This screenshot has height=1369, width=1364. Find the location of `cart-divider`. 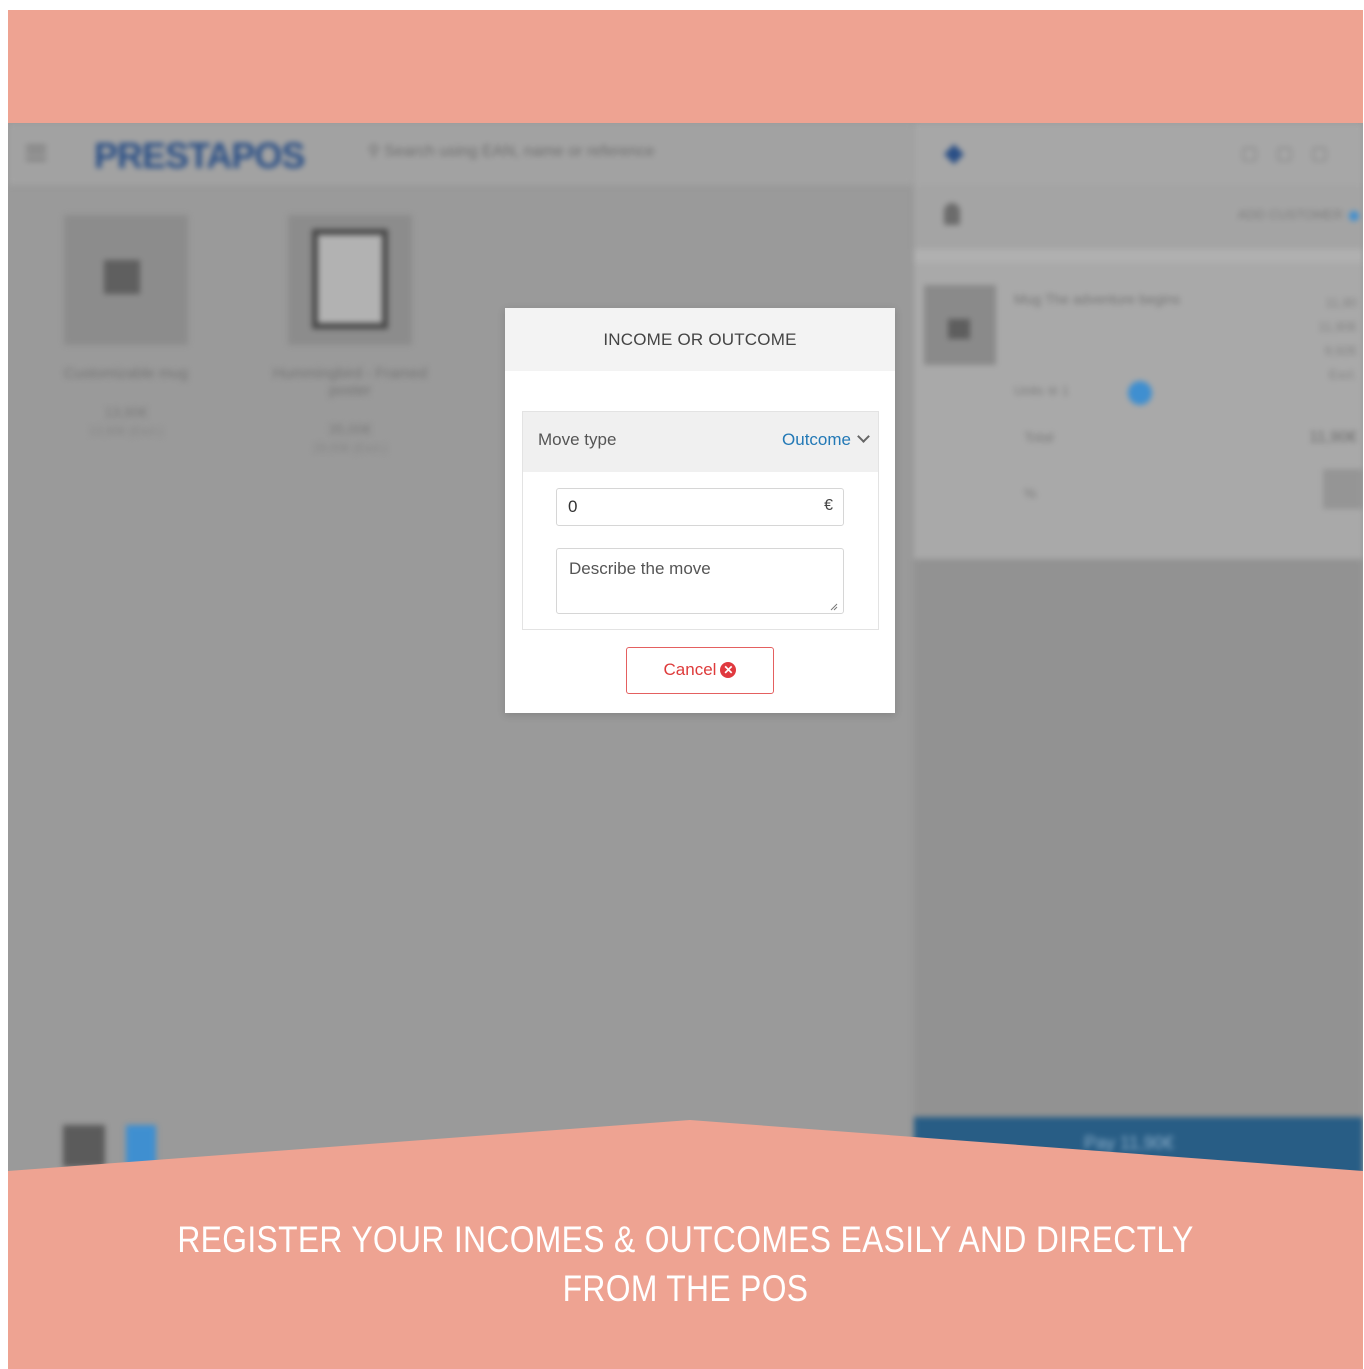

cart-divider is located at coordinates (1138, 256).